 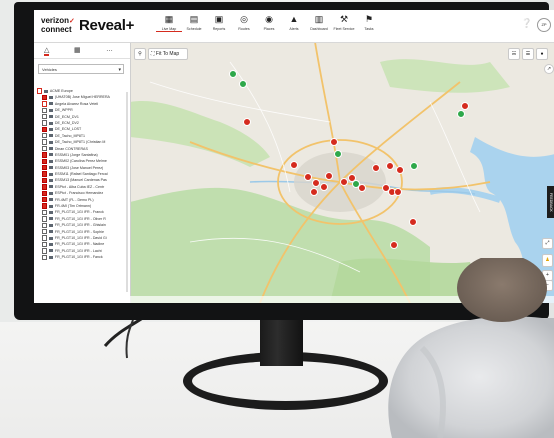 I want to click on nav-item-reports: ▣ Reports, so click(x=219, y=26).